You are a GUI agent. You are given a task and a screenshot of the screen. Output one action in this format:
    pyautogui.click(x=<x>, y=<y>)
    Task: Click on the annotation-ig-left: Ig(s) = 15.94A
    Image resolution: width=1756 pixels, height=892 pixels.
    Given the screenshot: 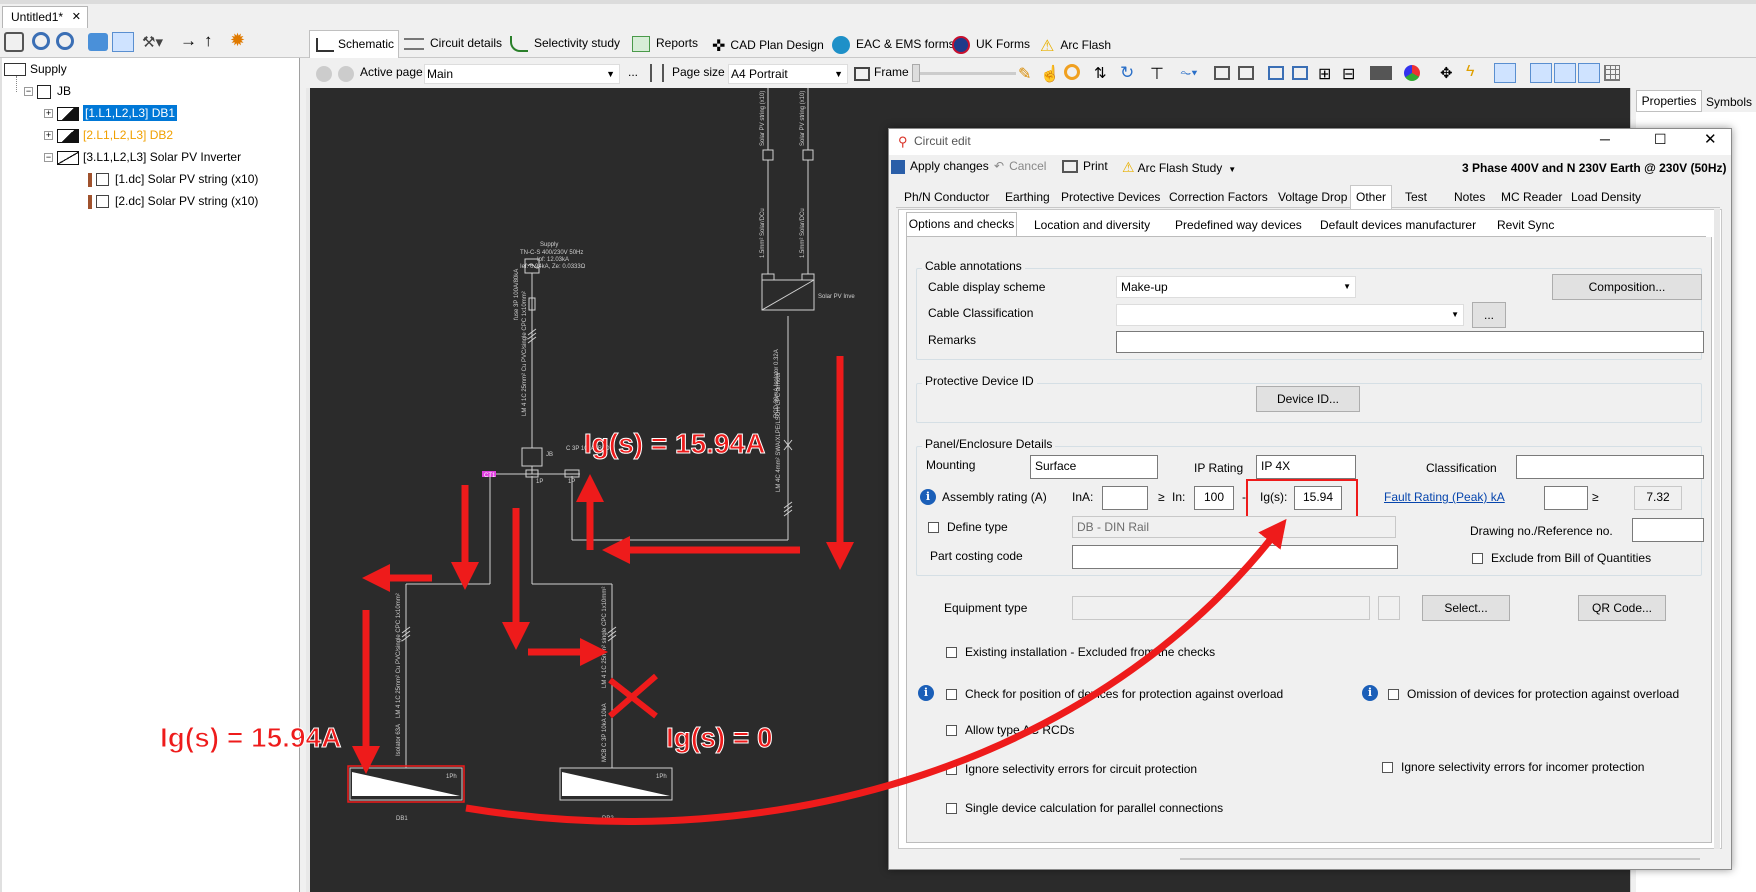 What is the action you would take?
    pyautogui.click(x=250, y=738)
    